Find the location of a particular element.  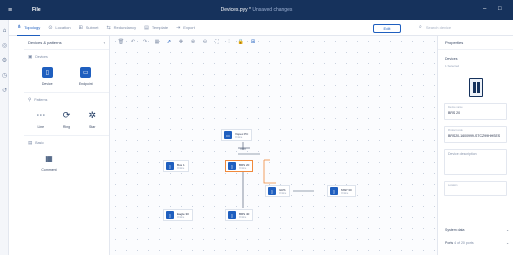

node-text: GRS Online is located at coordinates (282, 191).